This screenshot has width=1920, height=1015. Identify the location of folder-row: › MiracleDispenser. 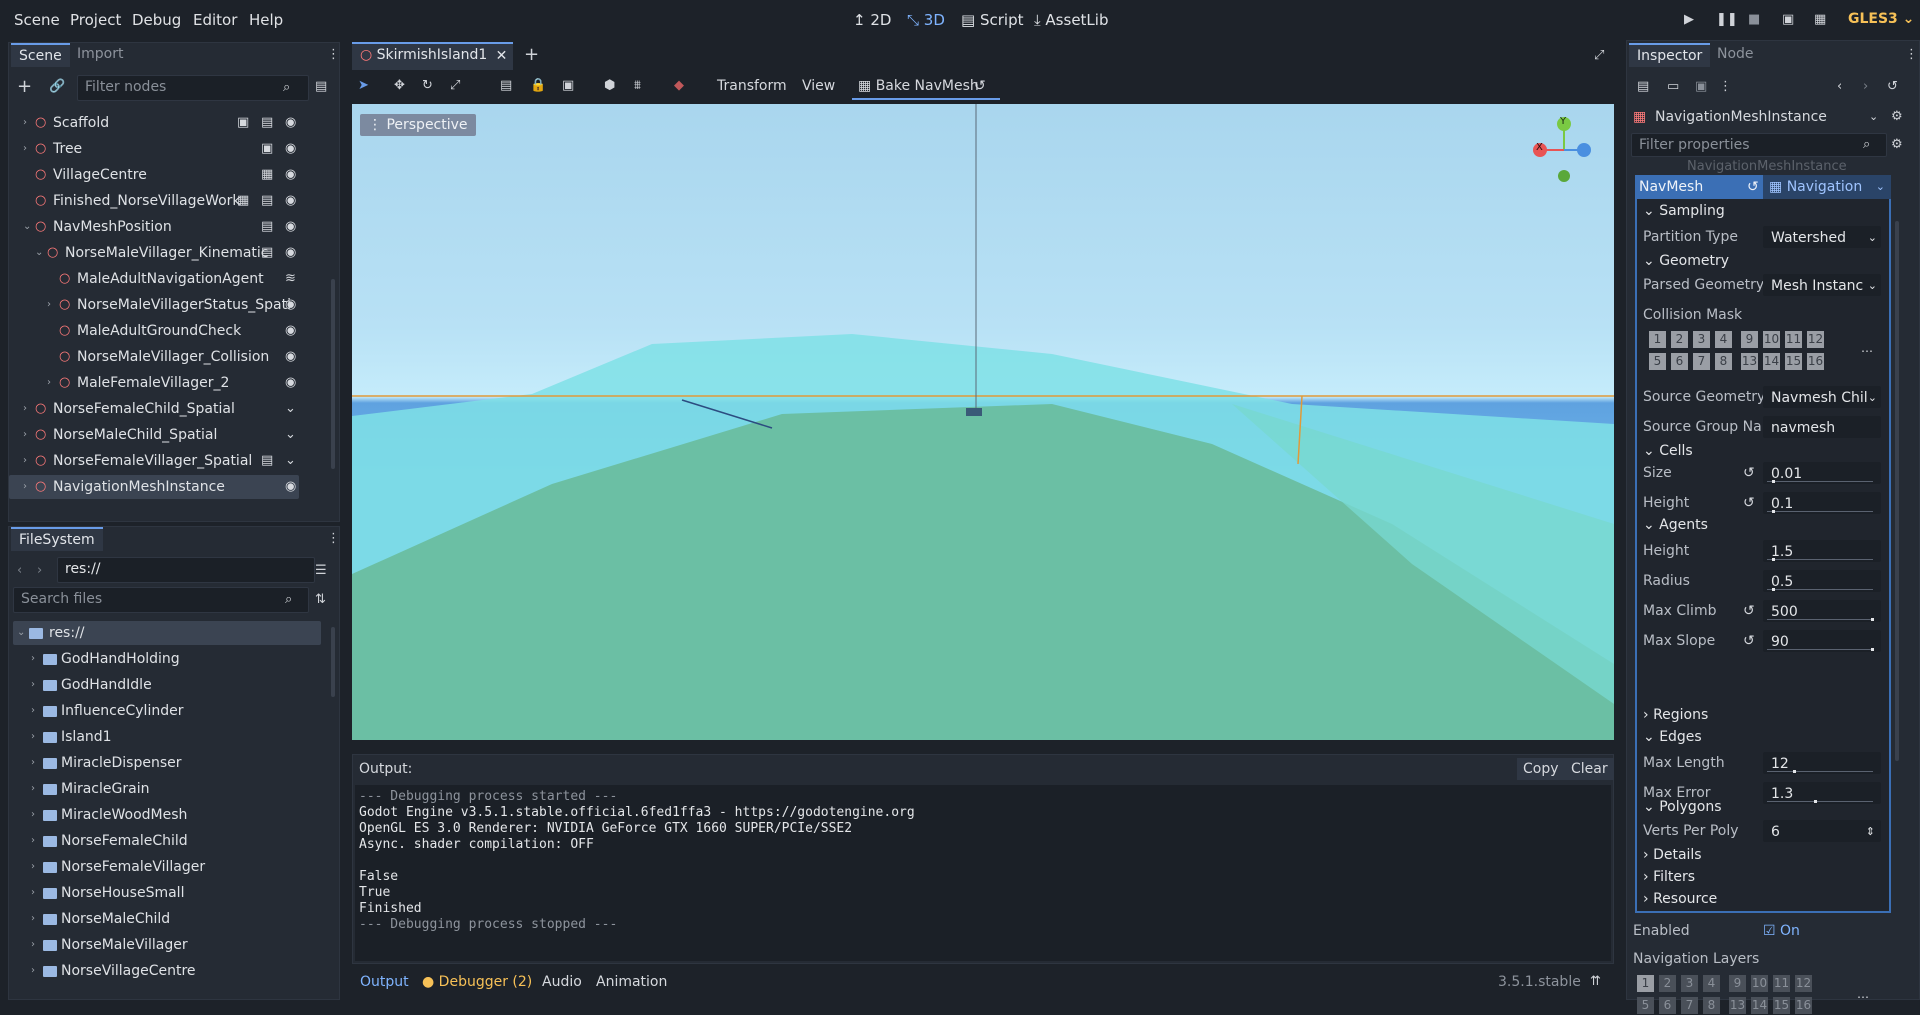
(164, 763).